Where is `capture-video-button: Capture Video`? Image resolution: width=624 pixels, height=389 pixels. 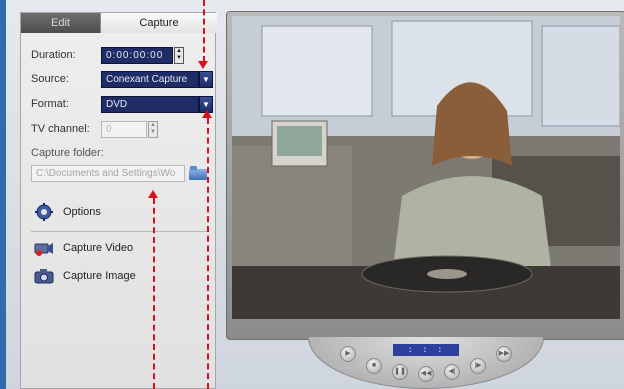
capture-video-button: Capture Video is located at coordinates (83, 248).